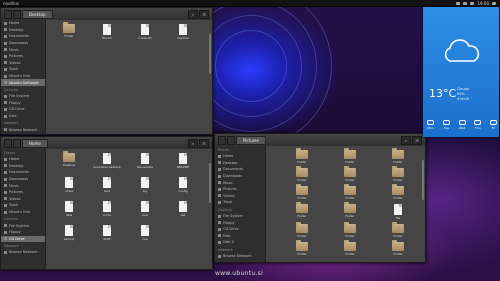 The image size is (500, 281). What do you see at coordinates (398, 212) in the screenshot?
I see `file-item: file` at bounding box center [398, 212].